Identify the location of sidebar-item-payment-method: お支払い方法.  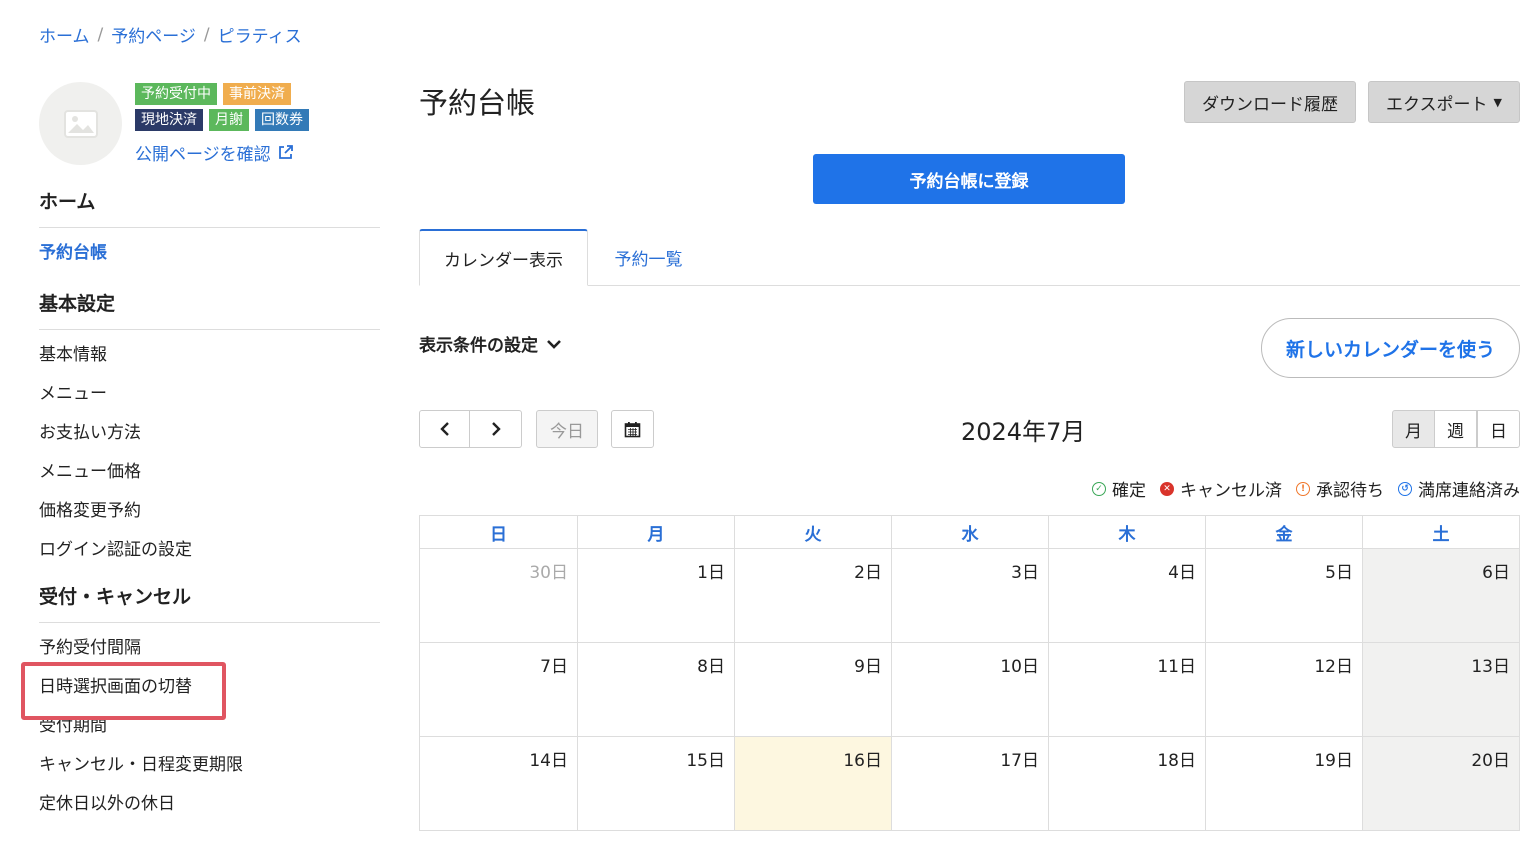
(209, 439).